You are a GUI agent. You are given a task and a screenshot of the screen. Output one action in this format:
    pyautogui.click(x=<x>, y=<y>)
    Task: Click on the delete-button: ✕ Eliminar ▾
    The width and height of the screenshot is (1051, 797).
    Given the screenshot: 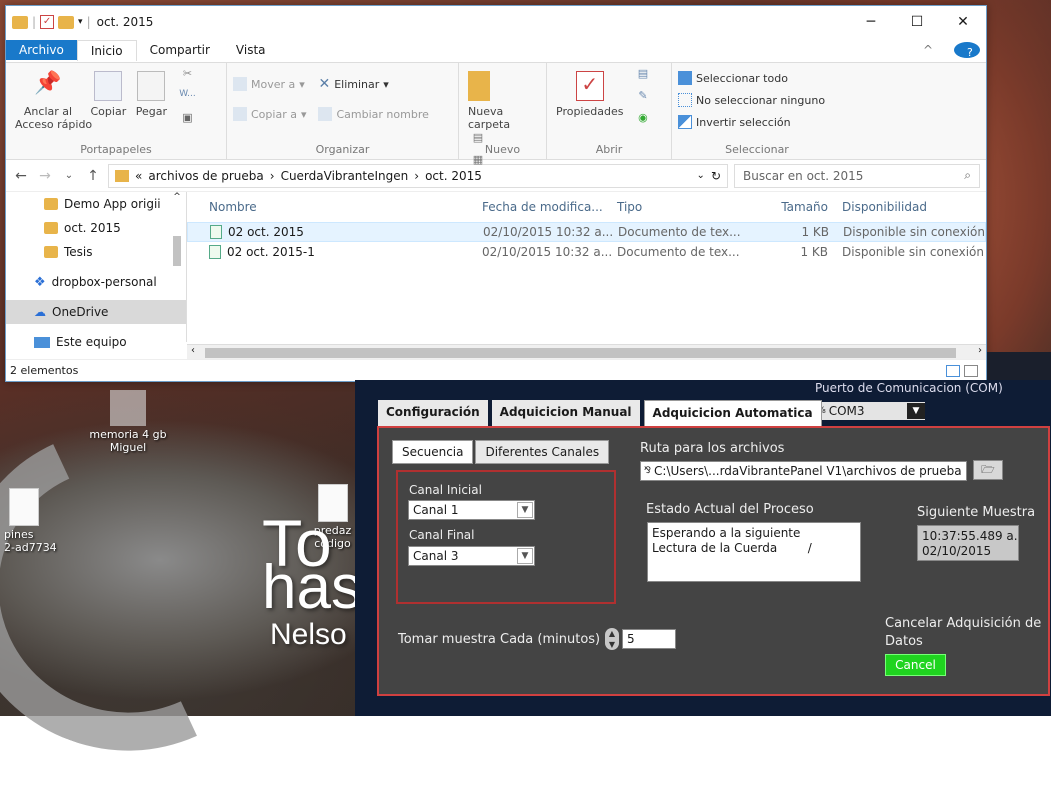 What is the action you would take?
    pyautogui.click(x=373, y=84)
    